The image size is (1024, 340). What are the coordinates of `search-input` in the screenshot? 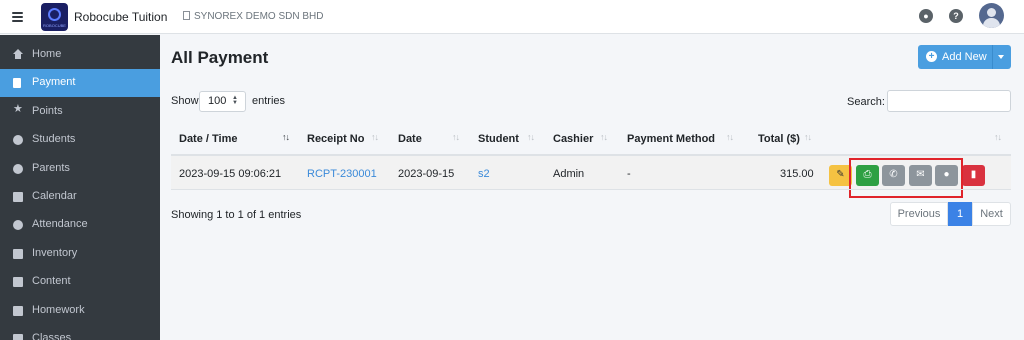 It's located at (949, 101).